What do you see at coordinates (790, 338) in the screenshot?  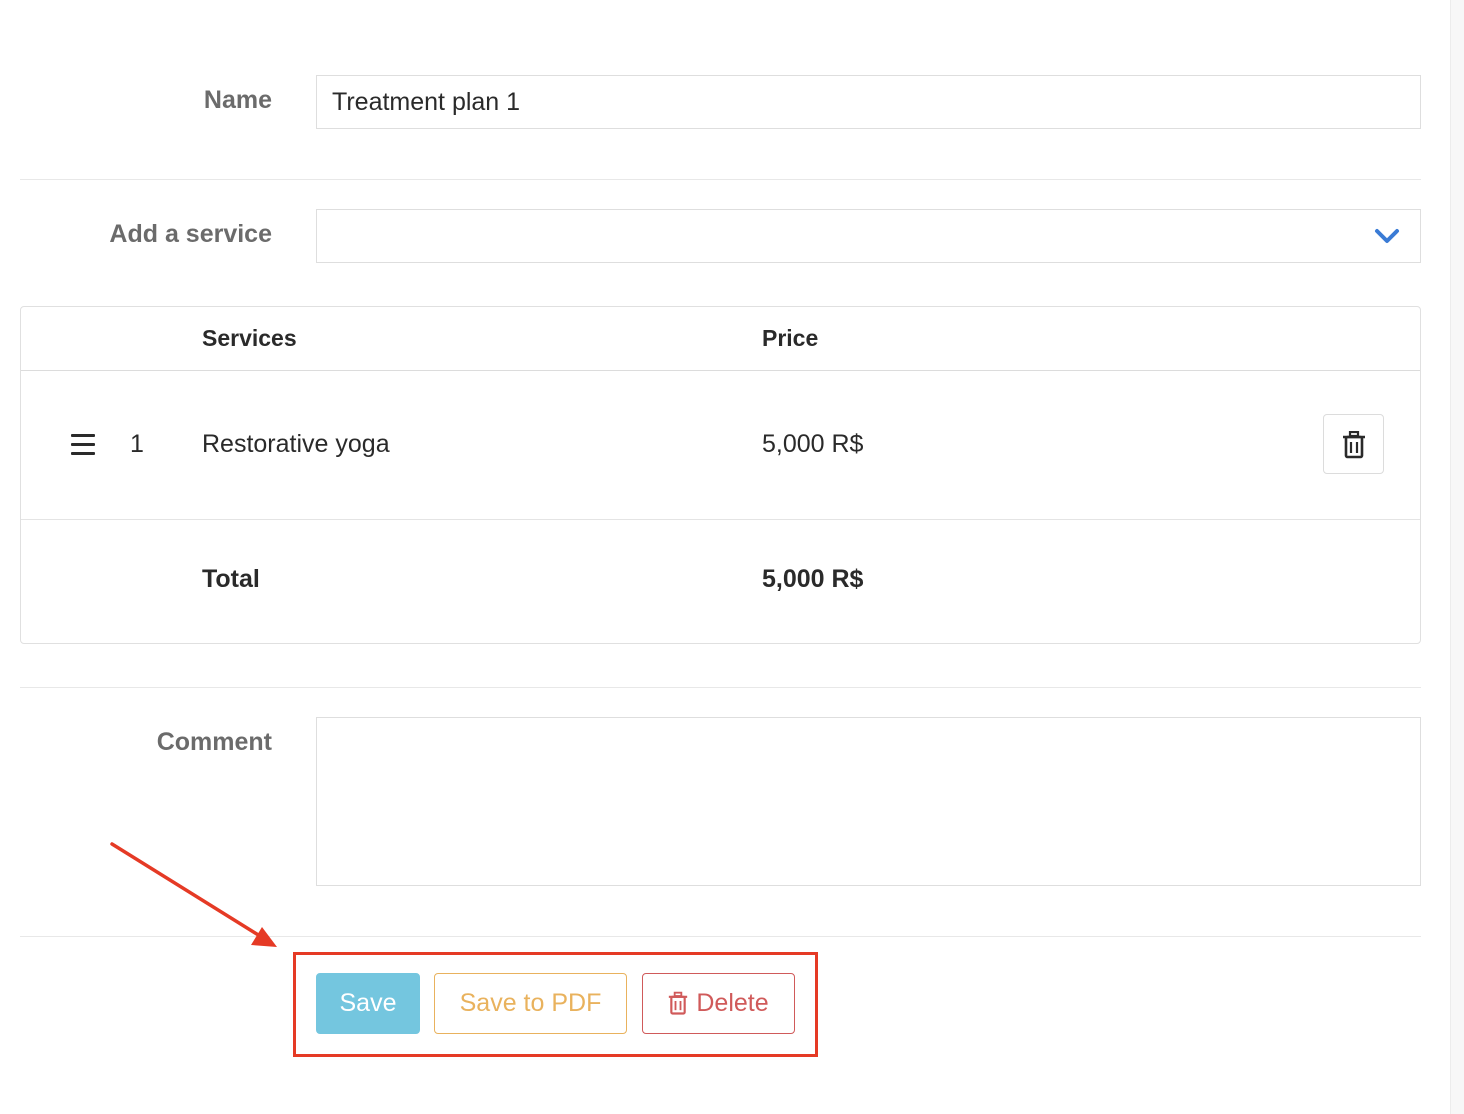 I see `column-header-price: Price` at bounding box center [790, 338].